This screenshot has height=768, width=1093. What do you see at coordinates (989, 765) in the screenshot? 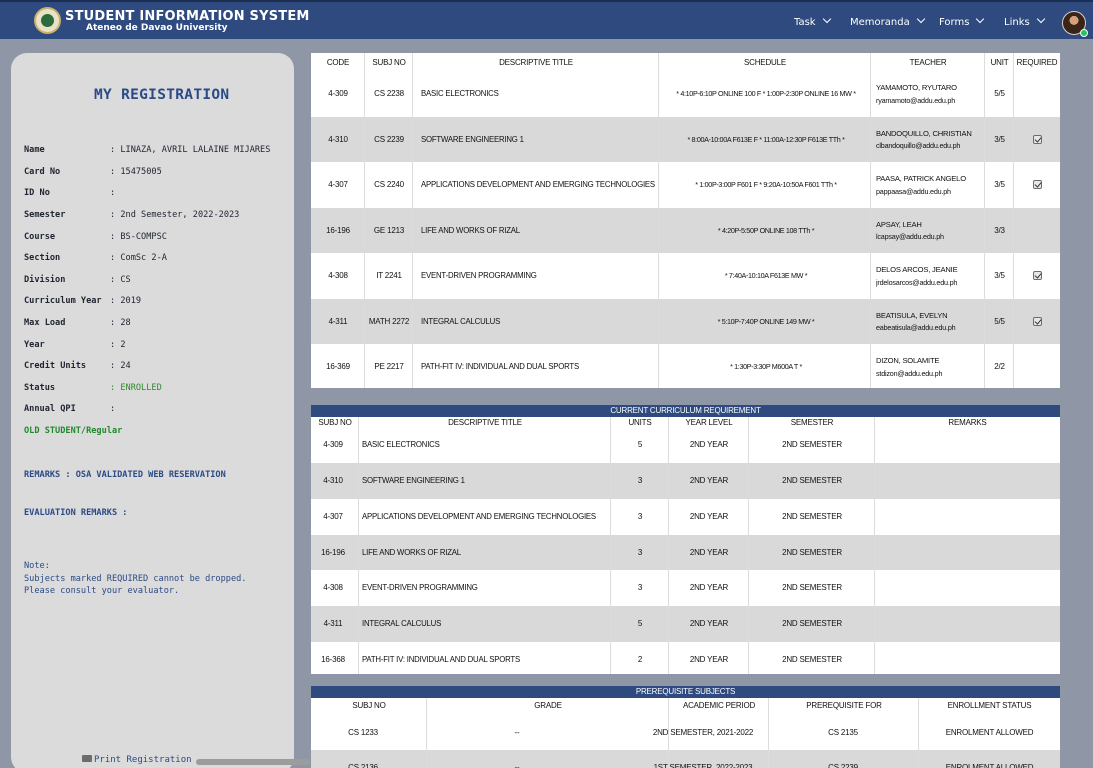
I see `enrollment-status: ENROLMENT ALLOWED` at bounding box center [989, 765].